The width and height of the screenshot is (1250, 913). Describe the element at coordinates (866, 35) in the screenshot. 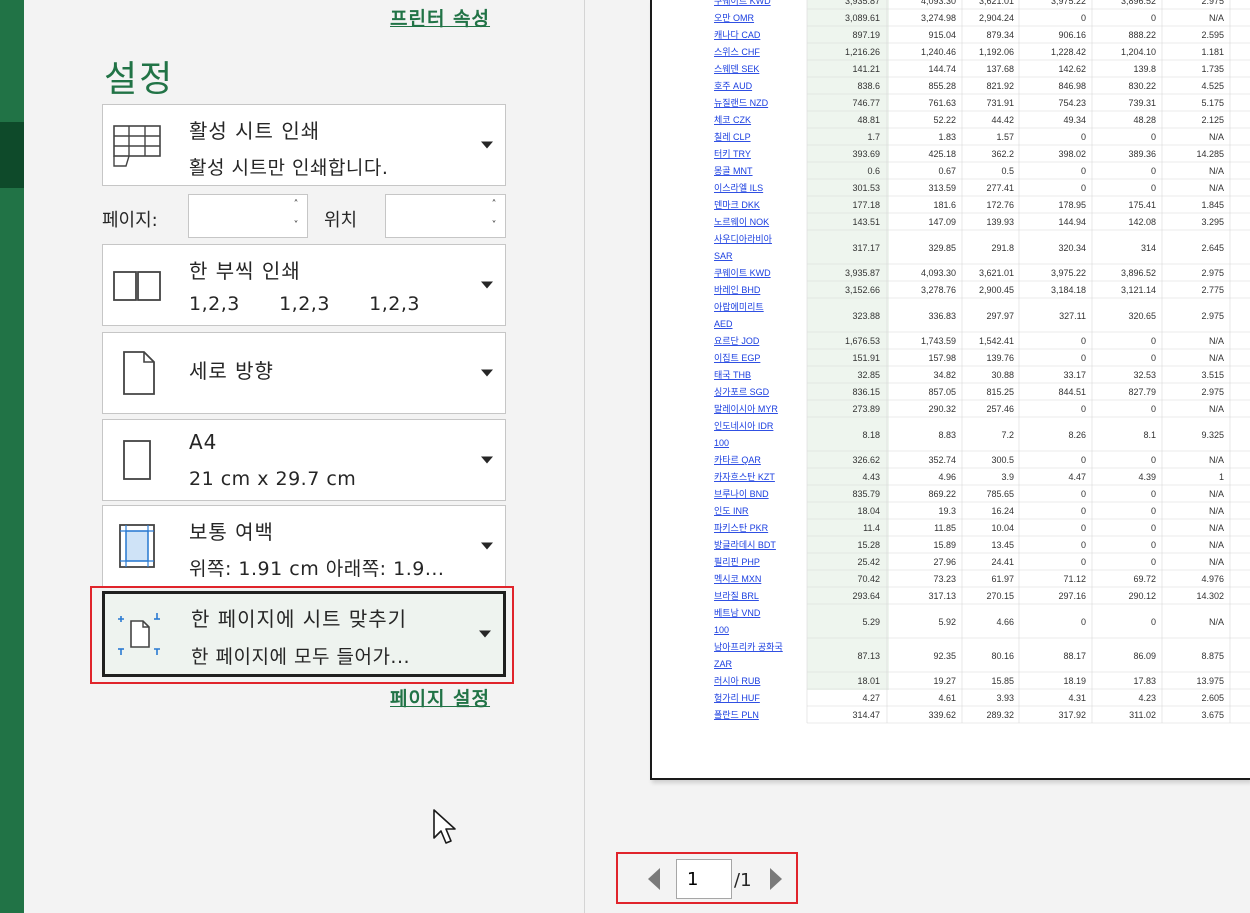

I see `preview-cell-value: 897.19` at that location.